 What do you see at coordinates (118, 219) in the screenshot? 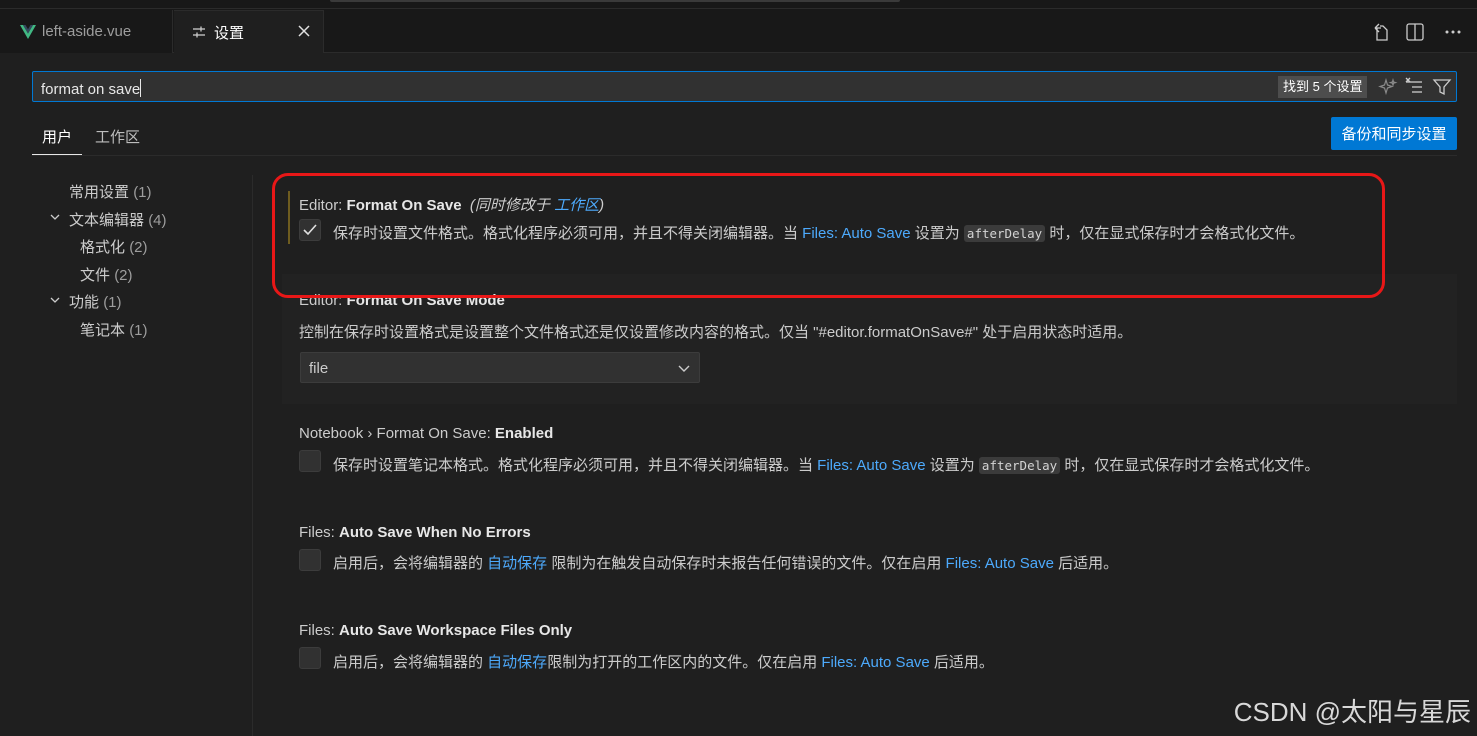
I see `toc-item-text-editor: 文本编辑器 (4)` at bounding box center [118, 219].